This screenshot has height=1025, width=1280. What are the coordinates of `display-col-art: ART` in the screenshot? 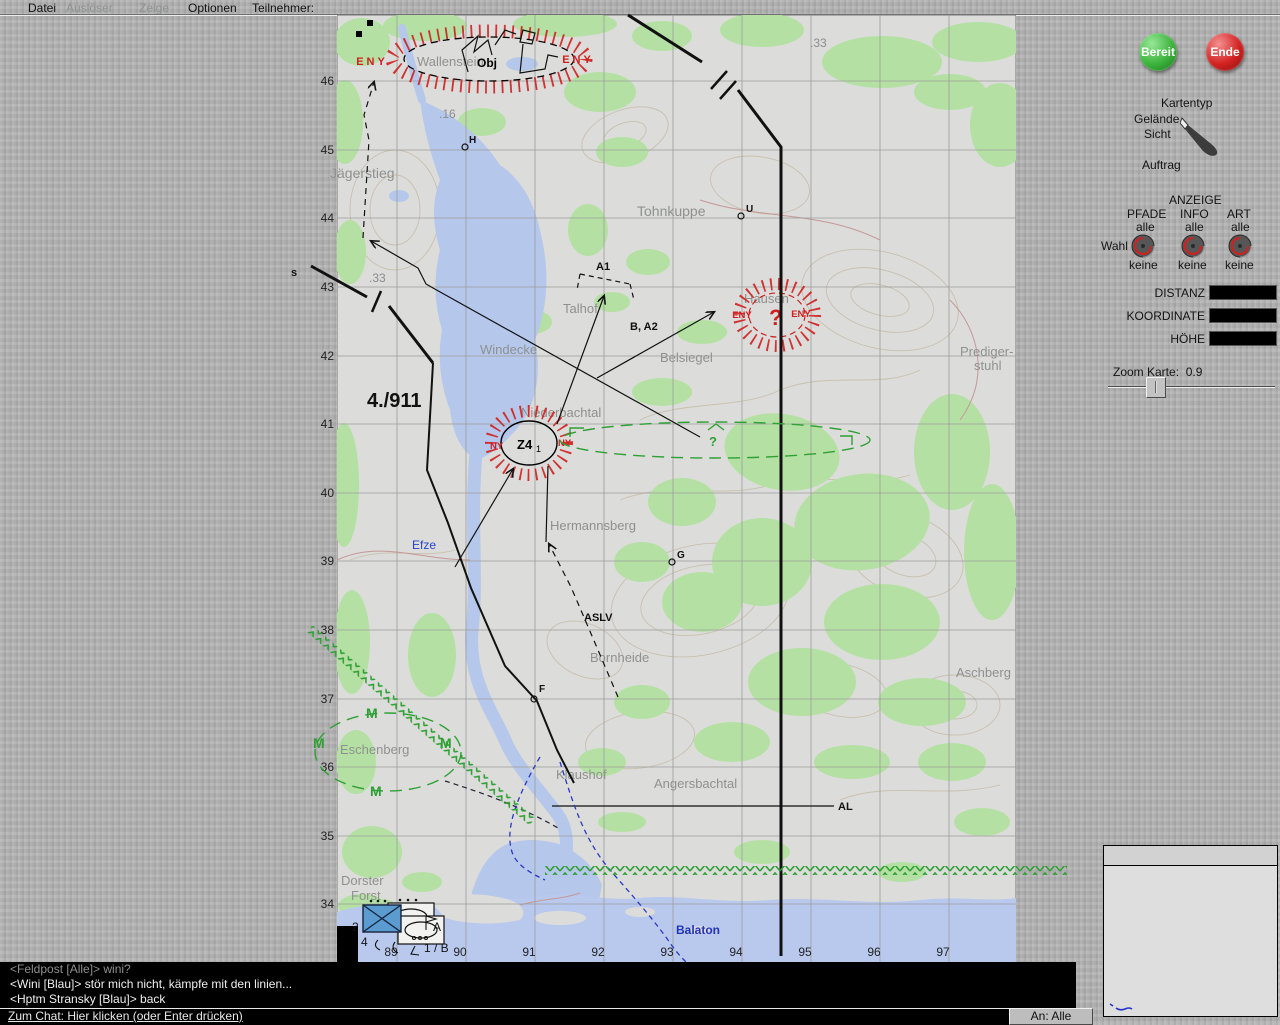 It's located at (1239, 214).